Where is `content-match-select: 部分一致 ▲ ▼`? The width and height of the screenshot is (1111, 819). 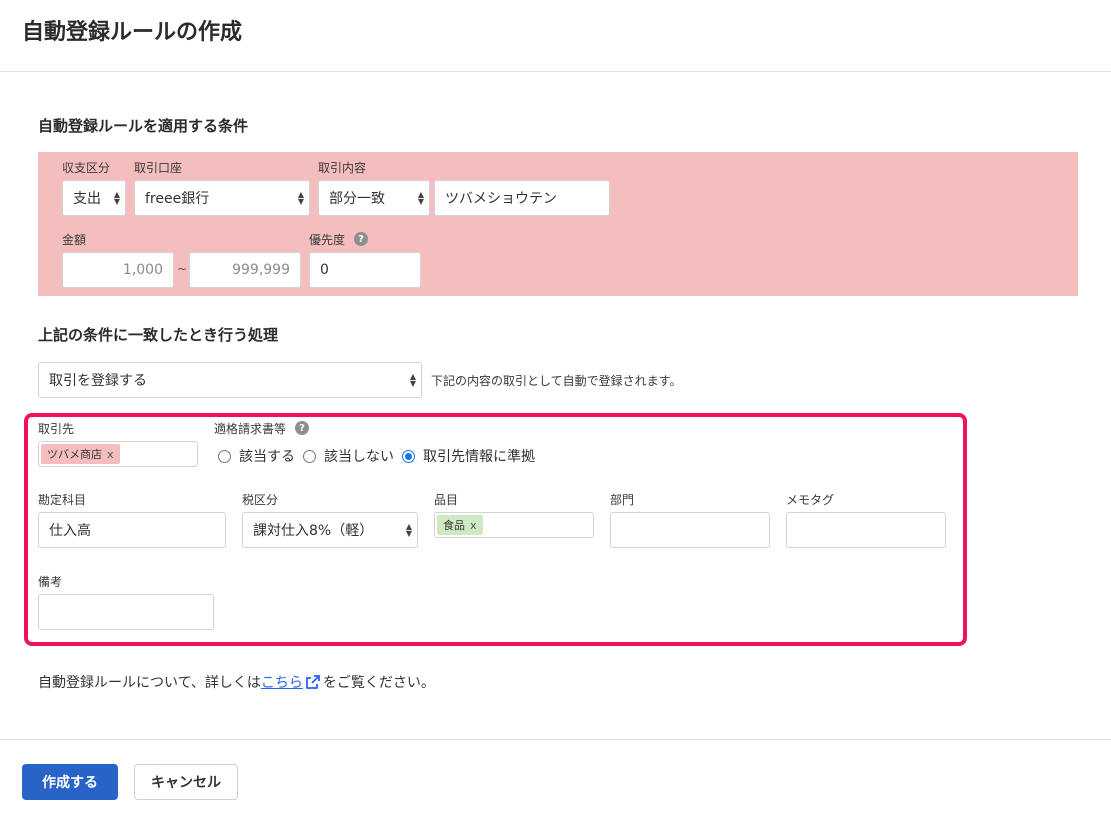 content-match-select: 部分一致 ▲ ▼ is located at coordinates (374, 198).